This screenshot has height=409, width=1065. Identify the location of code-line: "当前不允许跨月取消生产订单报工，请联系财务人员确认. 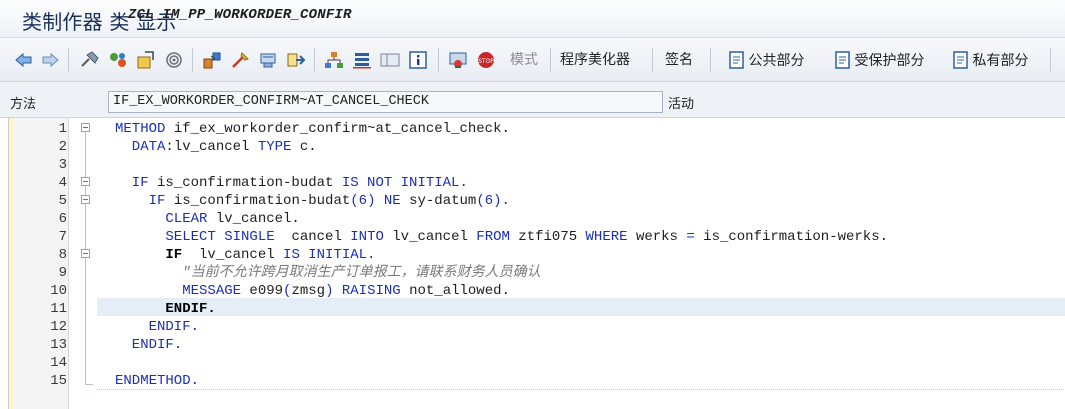
(328, 273).